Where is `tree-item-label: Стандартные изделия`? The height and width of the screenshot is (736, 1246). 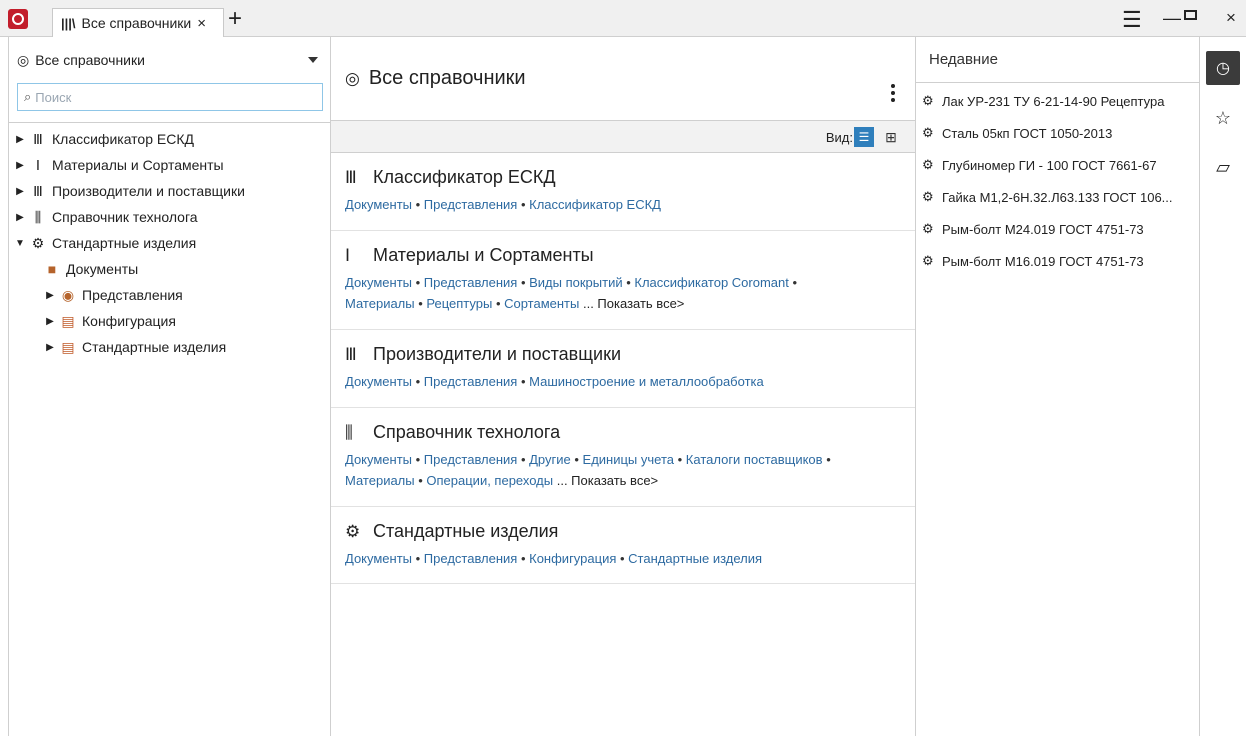 tree-item-label: Стандартные изделия is located at coordinates (124, 243).